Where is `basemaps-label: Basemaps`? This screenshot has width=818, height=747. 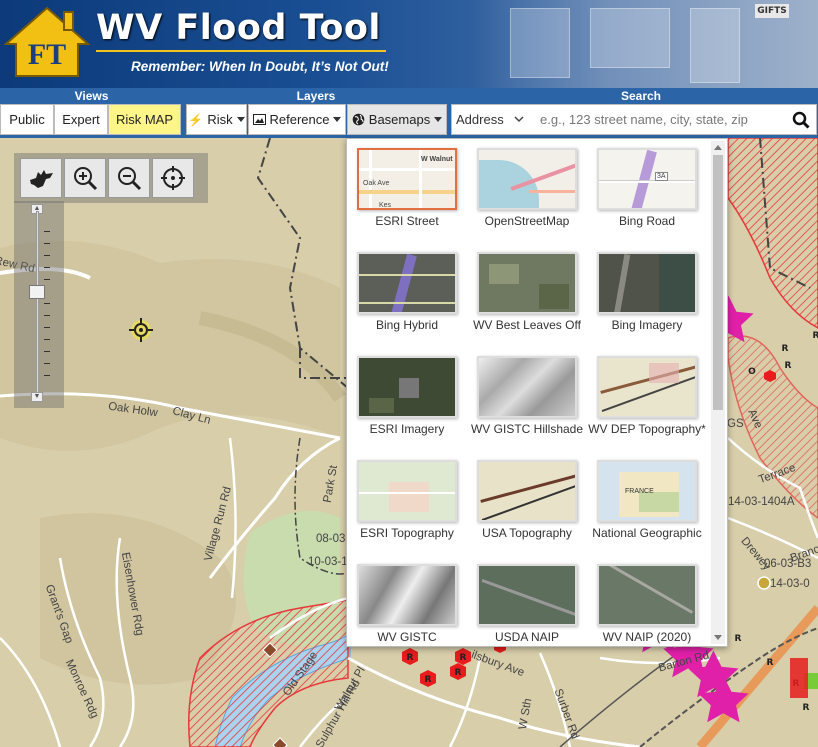
basemaps-label: Basemaps is located at coordinates (399, 119).